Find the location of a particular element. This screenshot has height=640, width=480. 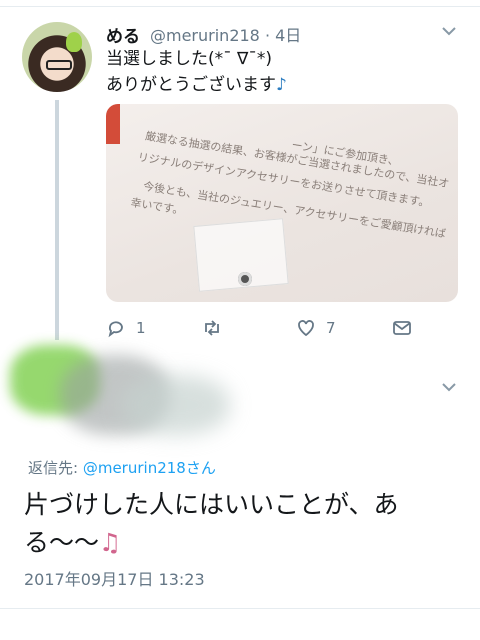

dm-button is located at coordinates (407, 328).